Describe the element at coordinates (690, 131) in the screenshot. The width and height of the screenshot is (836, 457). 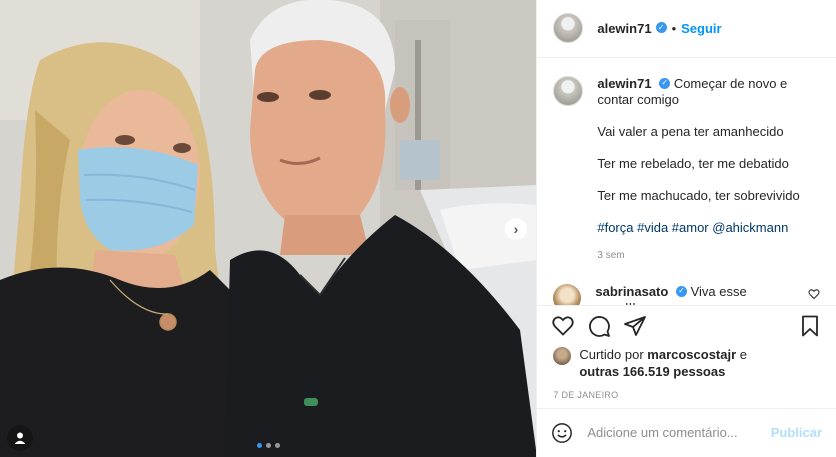
I see `caption-line: Vai valer a pena ter amanhecido` at that location.